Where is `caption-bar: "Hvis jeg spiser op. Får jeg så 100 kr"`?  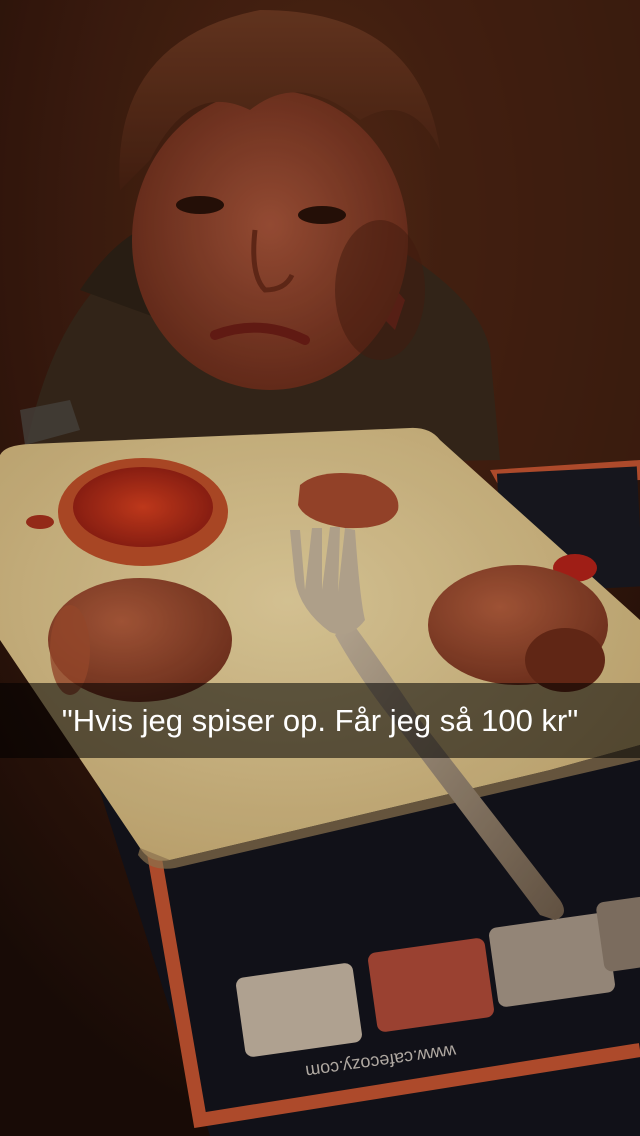
caption-bar: "Hvis jeg spiser op. Får jeg så 100 kr" is located at coordinates (320, 720).